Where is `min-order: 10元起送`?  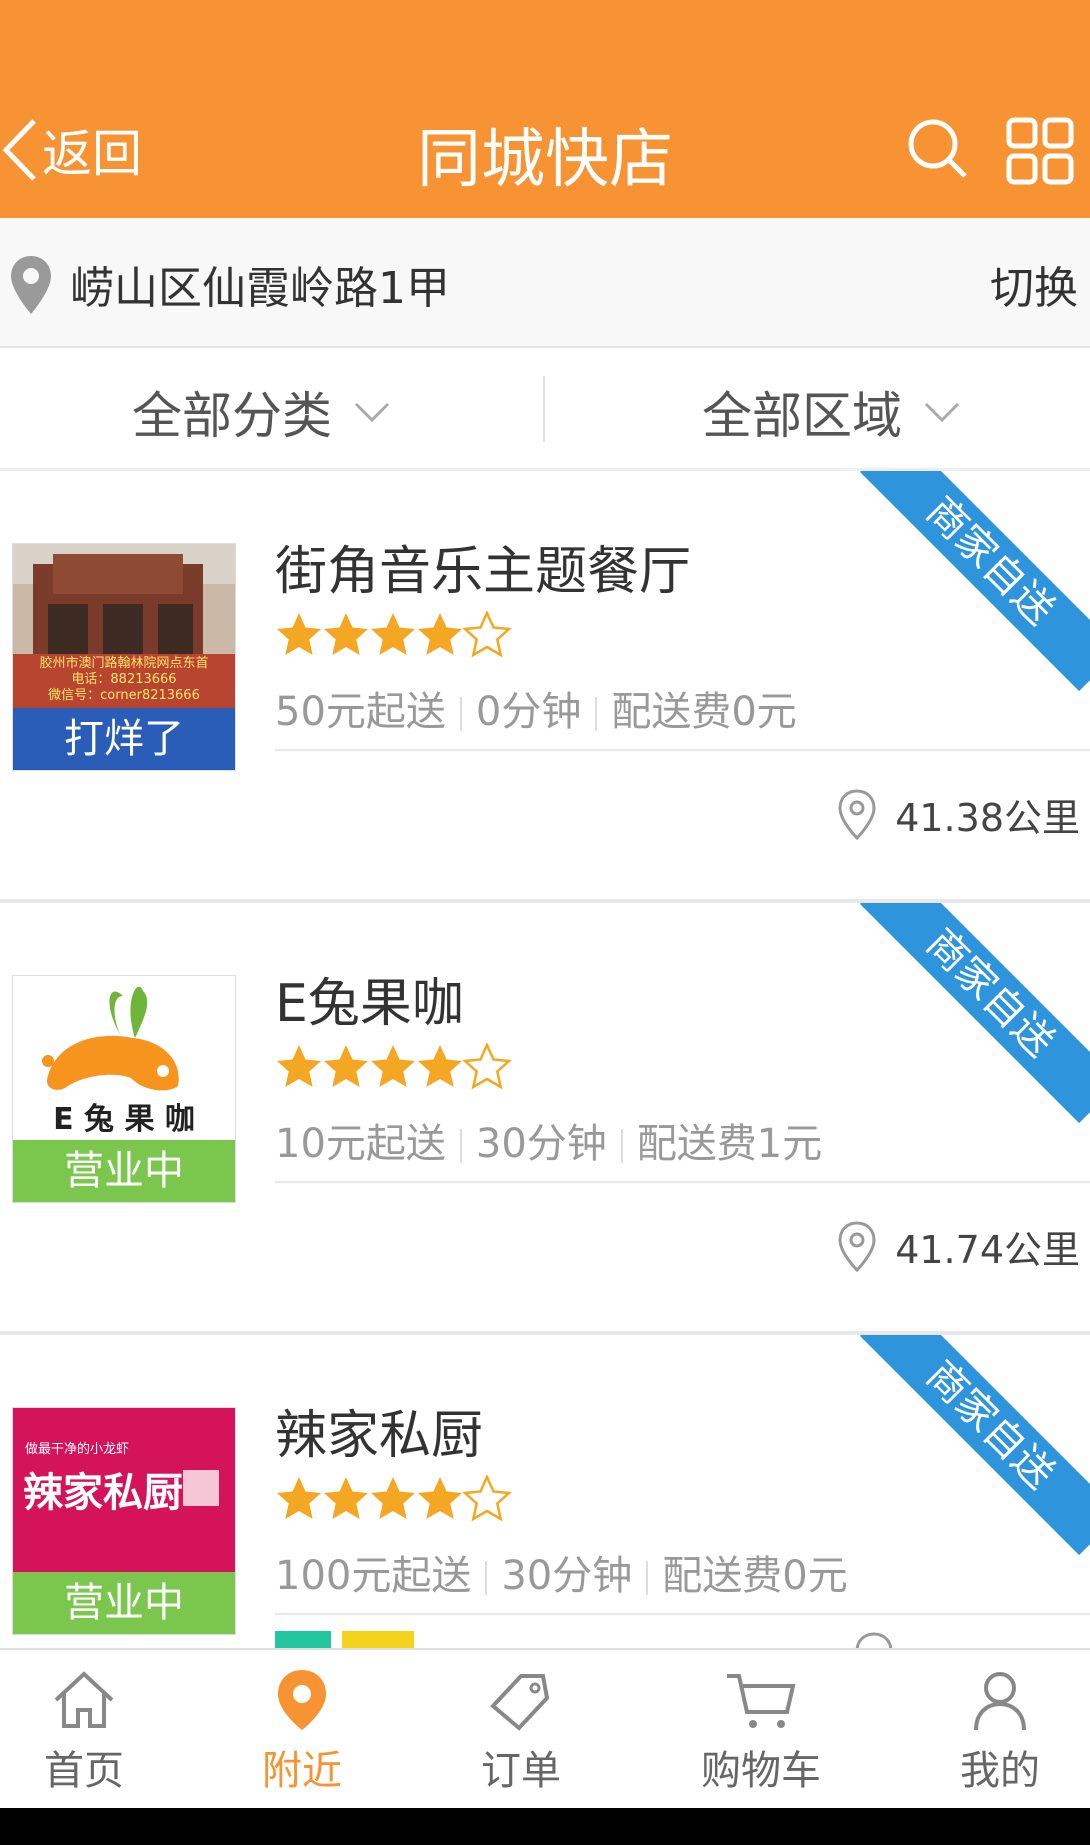
min-order: 10元起送 is located at coordinates (360, 1144).